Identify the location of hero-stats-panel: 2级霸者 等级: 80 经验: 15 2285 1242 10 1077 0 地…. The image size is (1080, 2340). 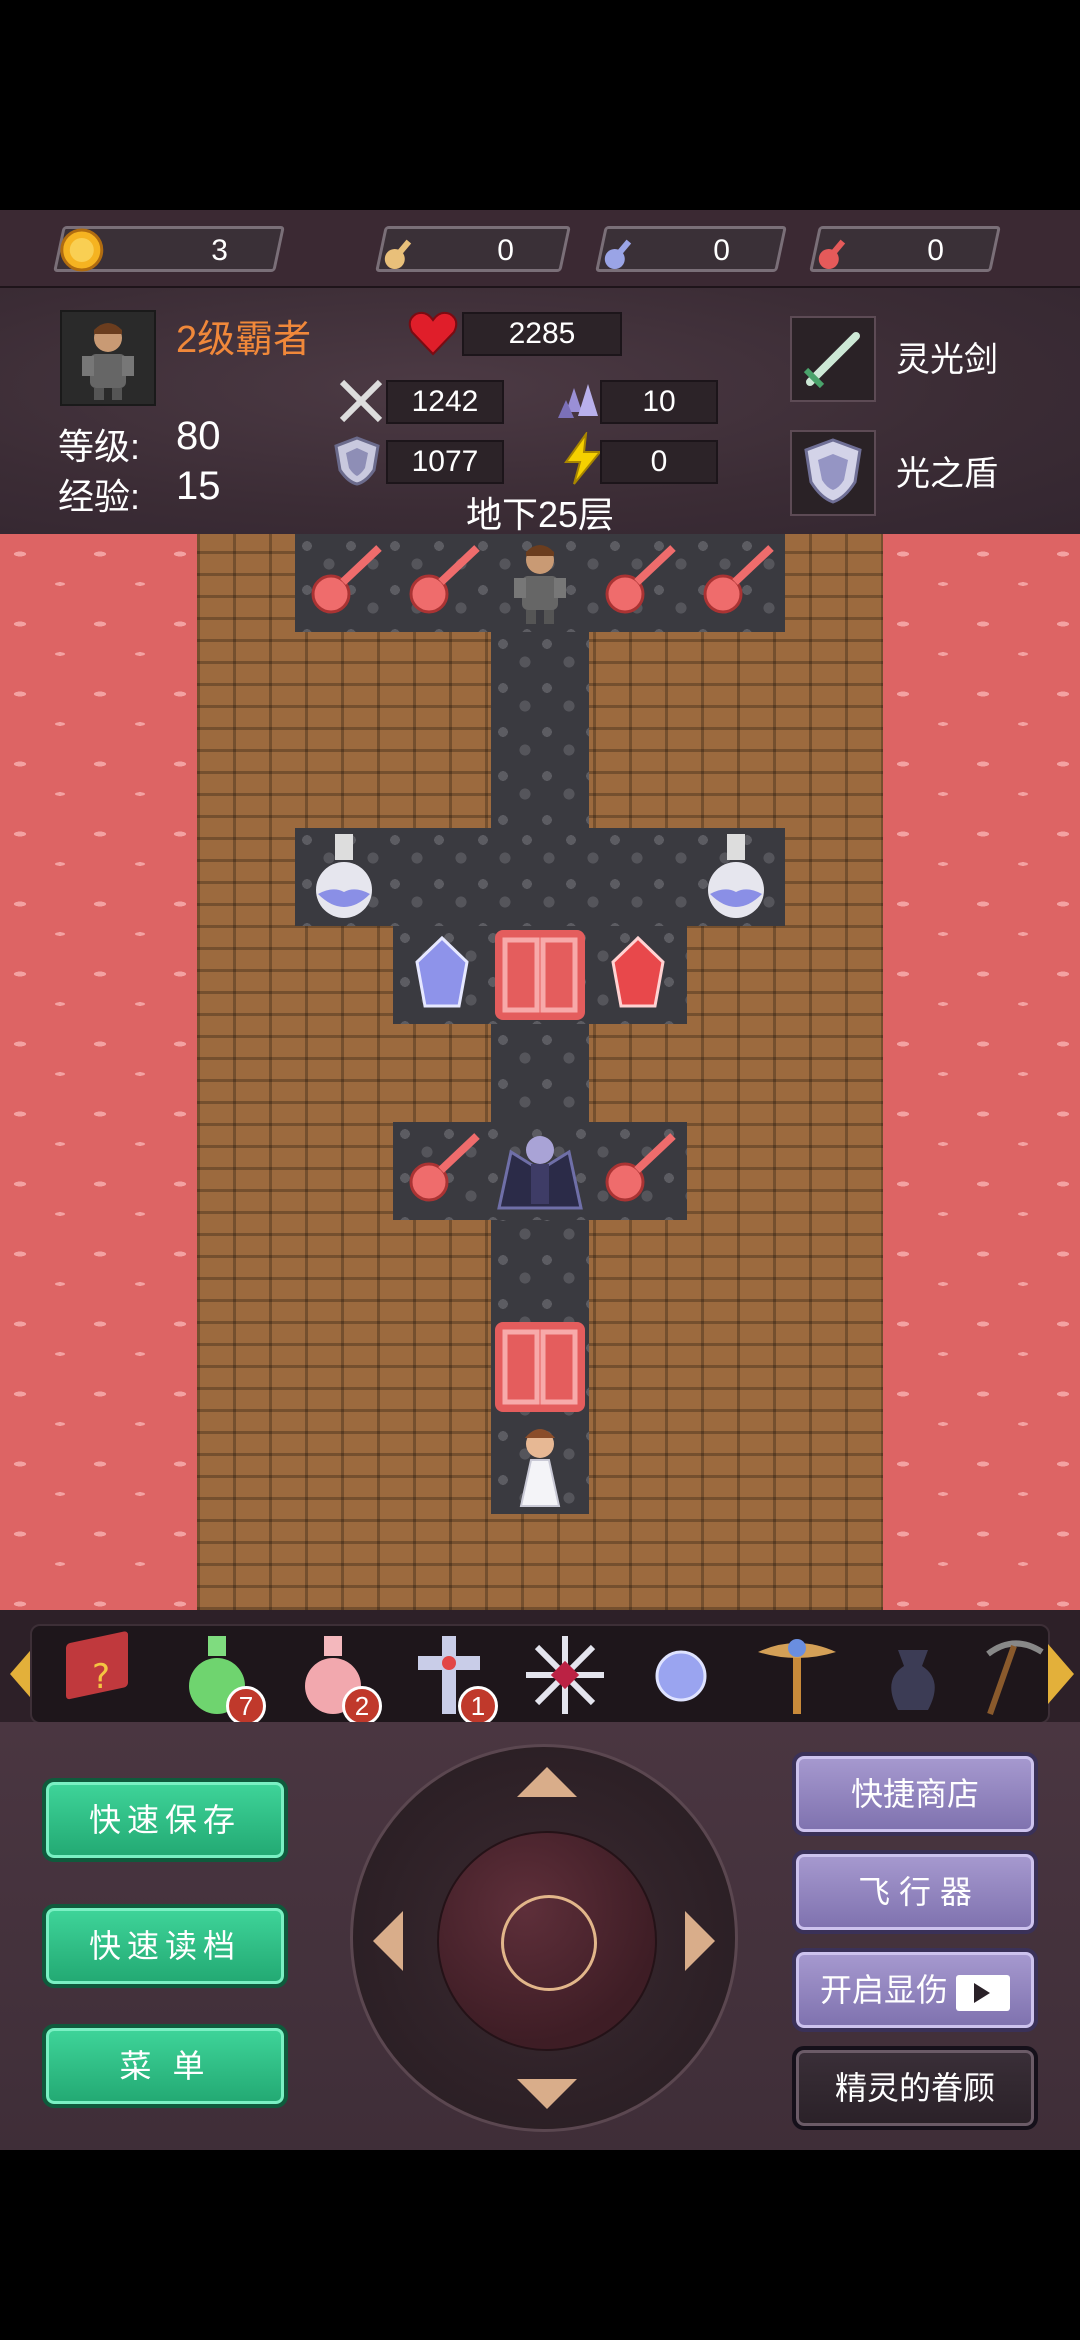
(540, 411).